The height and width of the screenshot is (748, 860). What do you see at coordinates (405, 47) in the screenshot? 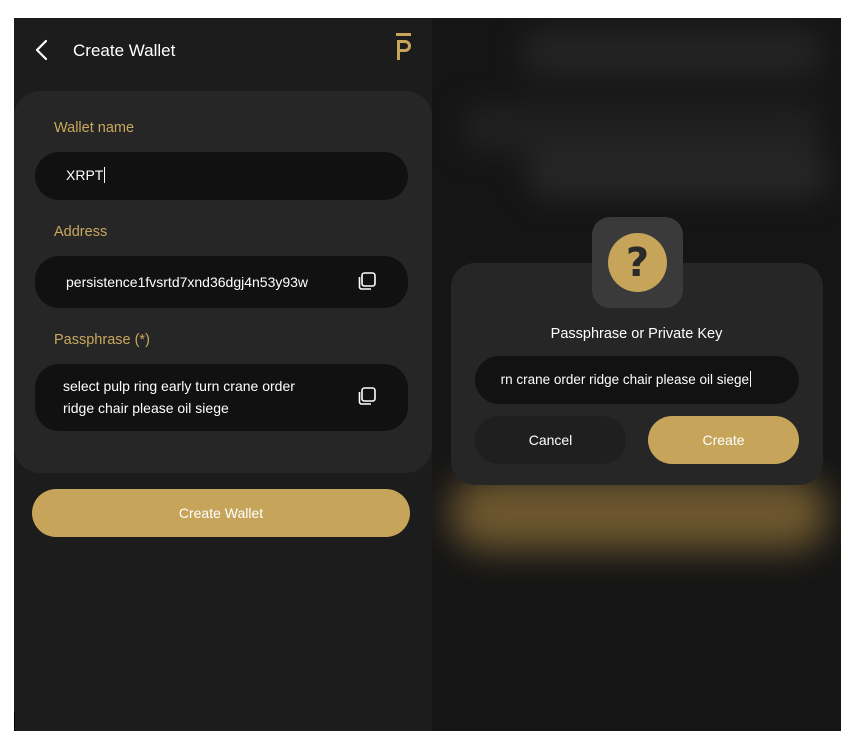
I see `persistence-logo-icon` at bounding box center [405, 47].